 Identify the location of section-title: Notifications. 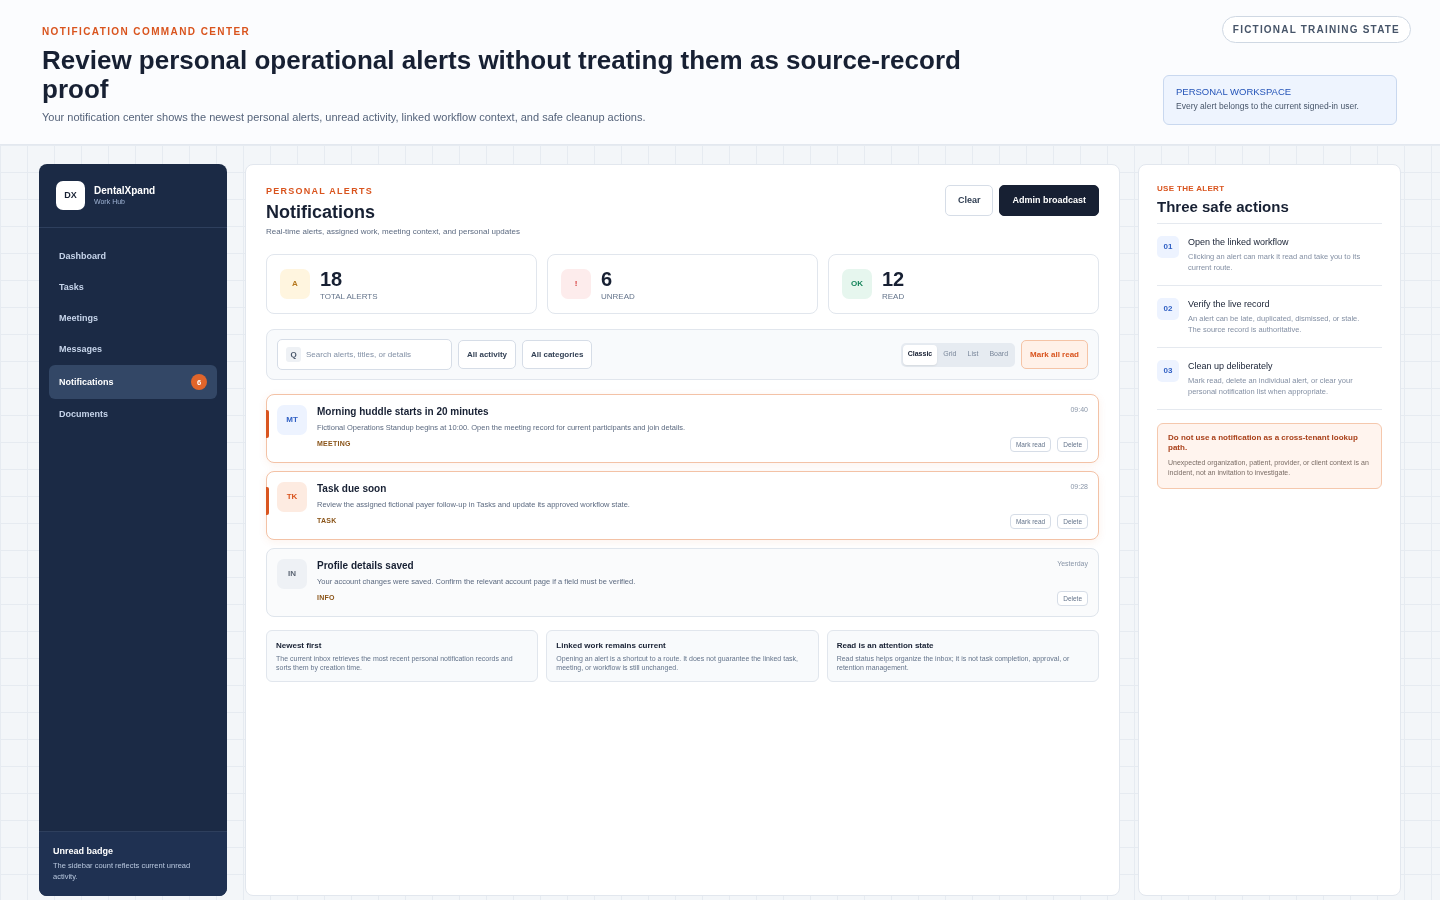
(321, 212).